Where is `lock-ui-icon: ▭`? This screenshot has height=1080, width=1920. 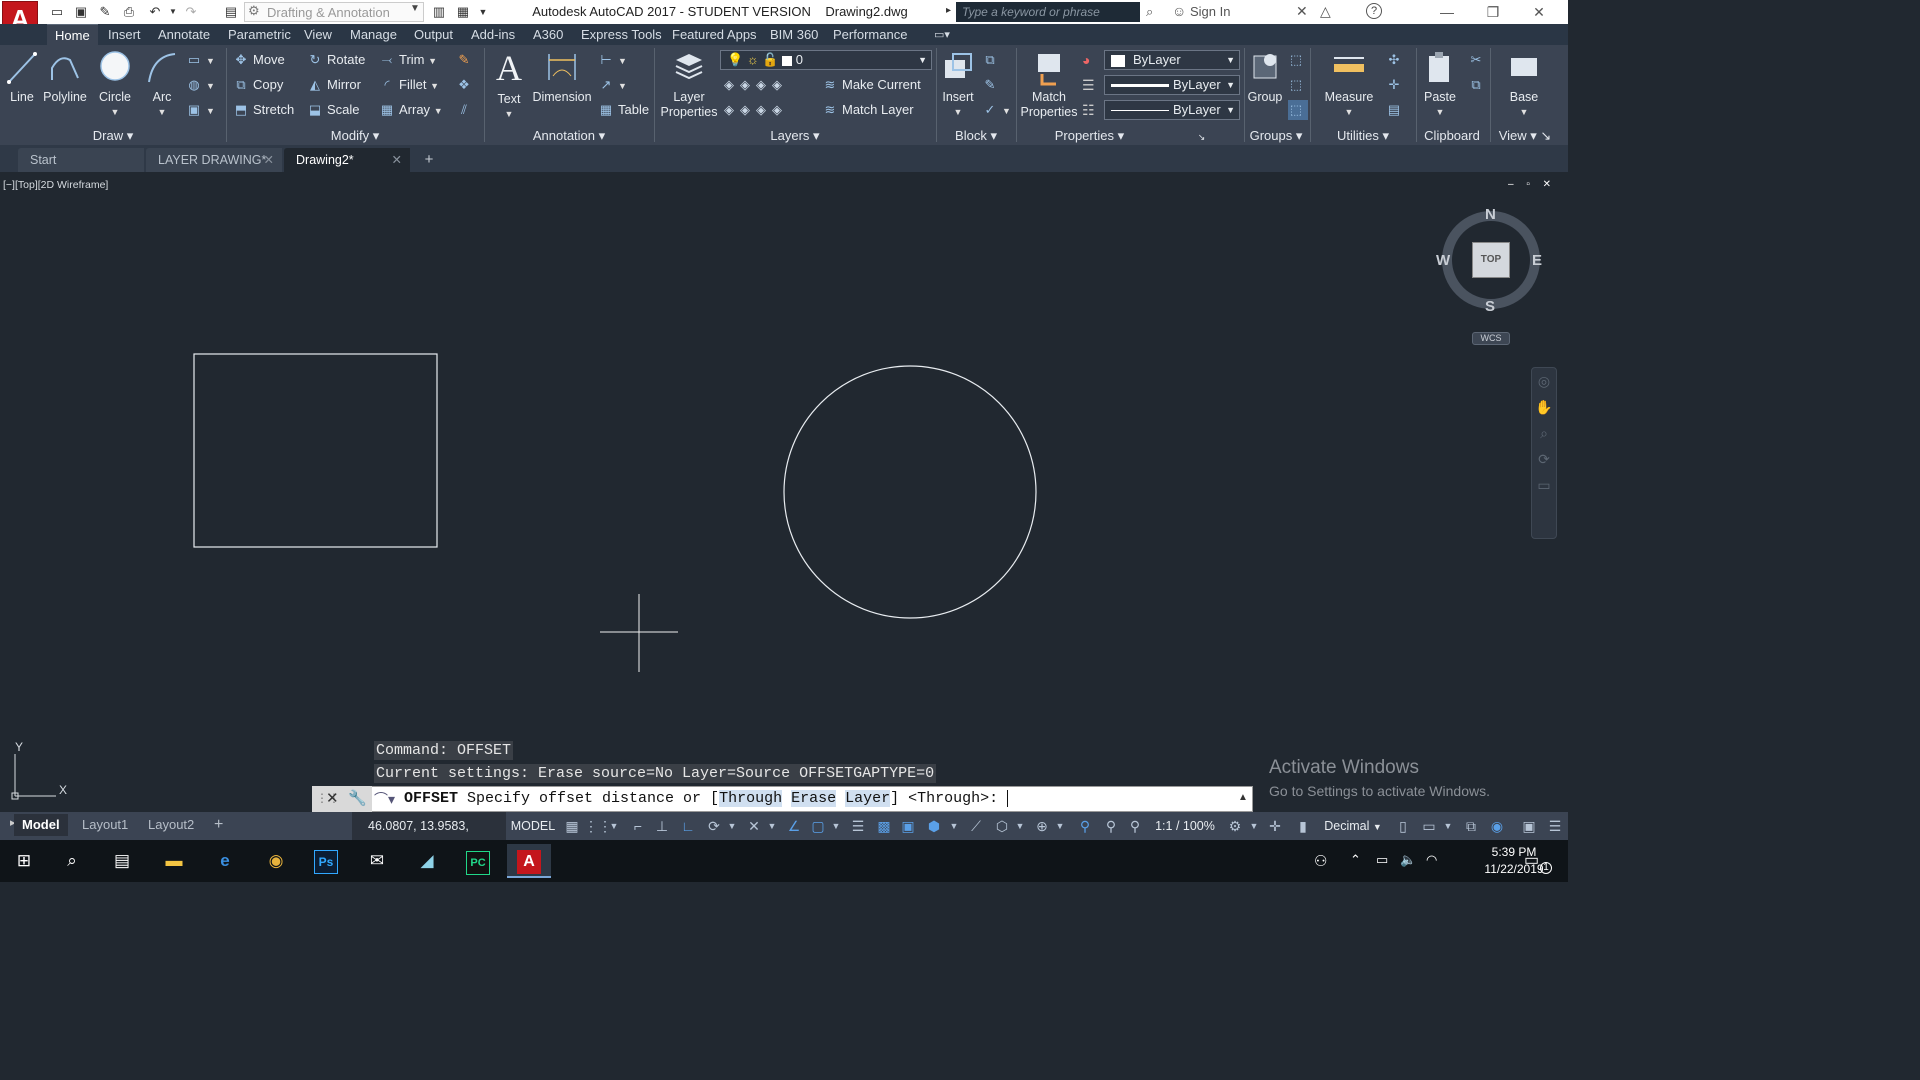
lock-ui-icon: ▭ is located at coordinates (1429, 826).